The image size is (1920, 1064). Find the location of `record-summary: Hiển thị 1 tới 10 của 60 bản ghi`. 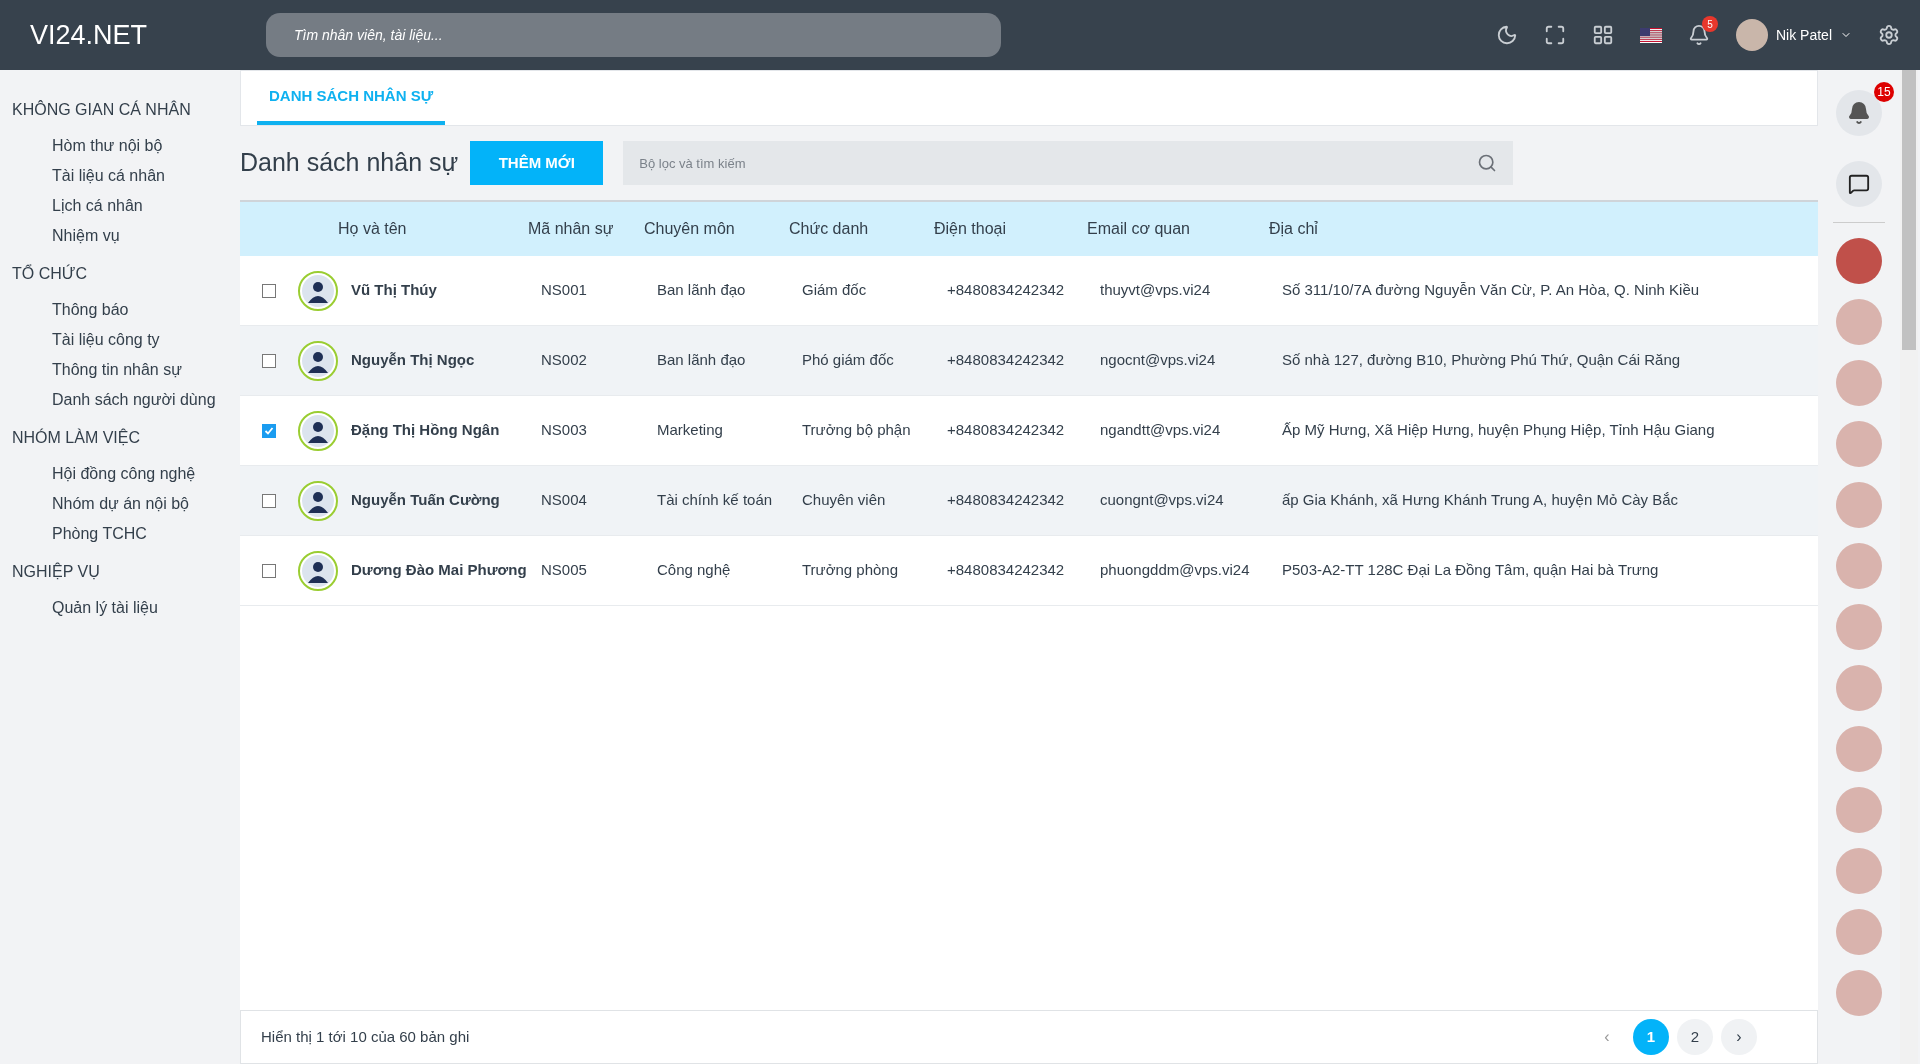

record-summary: Hiển thị 1 tới 10 của 60 bản ghi is located at coordinates (365, 1036).